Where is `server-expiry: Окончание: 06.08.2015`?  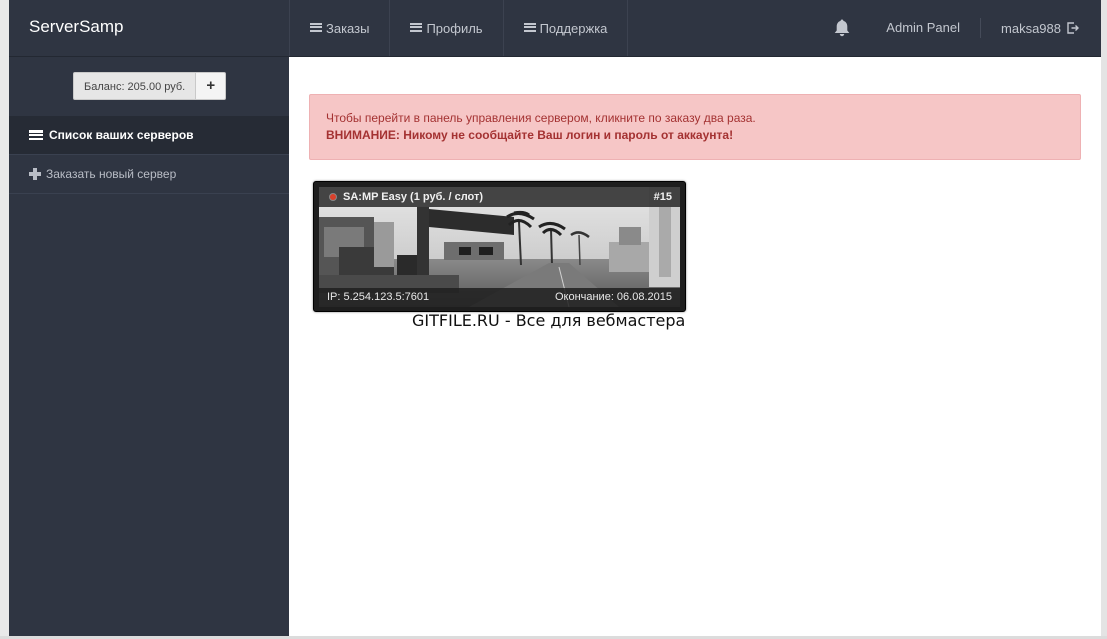
server-expiry: Окончание: 06.08.2015 is located at coordinates (613, 297).